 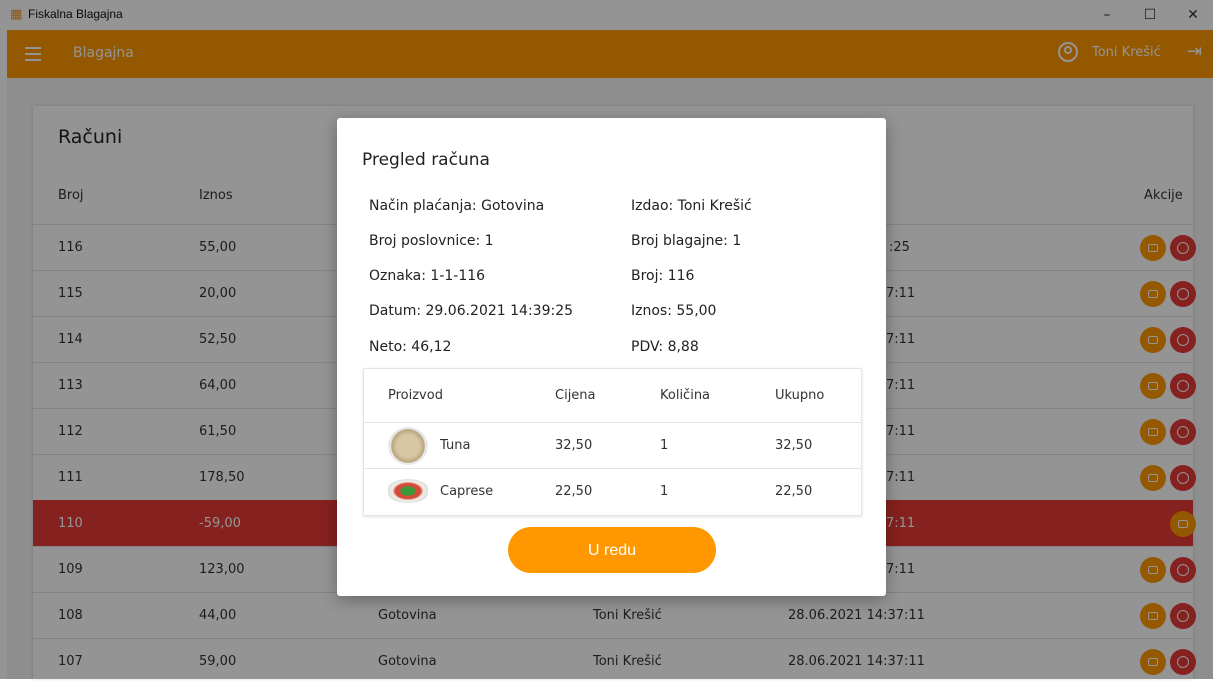 What do you see at coordinates (663, 276) in the screenshot?
I see `receipt-number: Broj: 116` at bounding box center [663, 276].